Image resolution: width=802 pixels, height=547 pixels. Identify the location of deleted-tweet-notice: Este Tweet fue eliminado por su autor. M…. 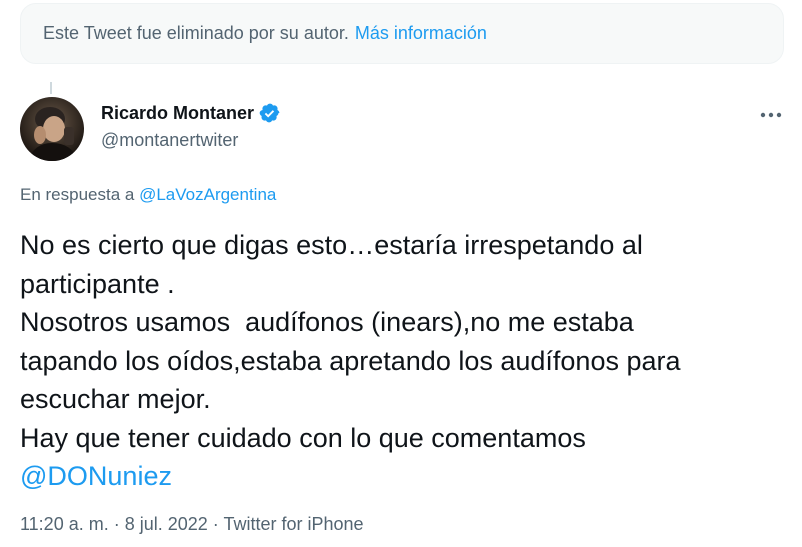
(402, 33).